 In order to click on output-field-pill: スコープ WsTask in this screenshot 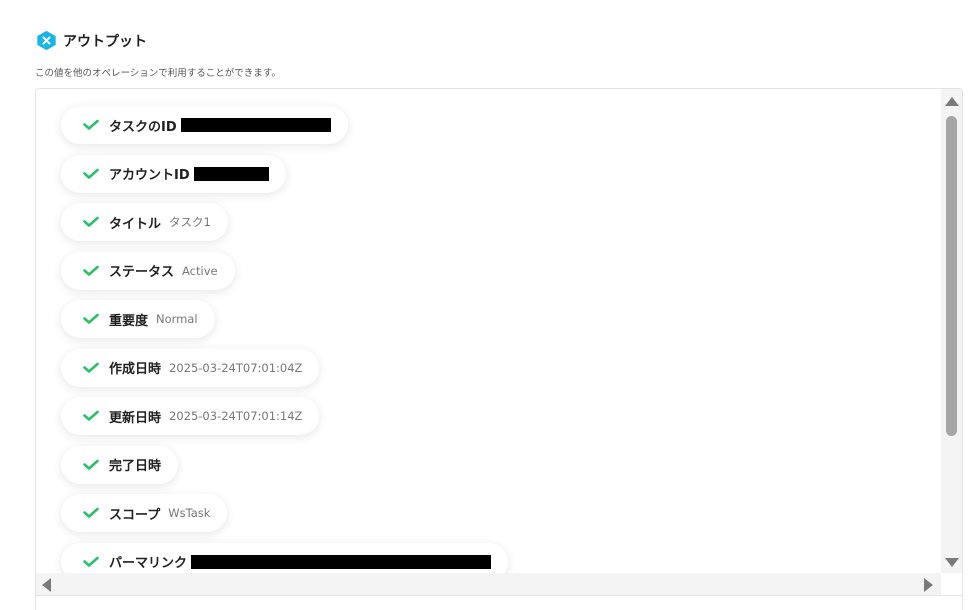, I will do `click(144, 513)`.